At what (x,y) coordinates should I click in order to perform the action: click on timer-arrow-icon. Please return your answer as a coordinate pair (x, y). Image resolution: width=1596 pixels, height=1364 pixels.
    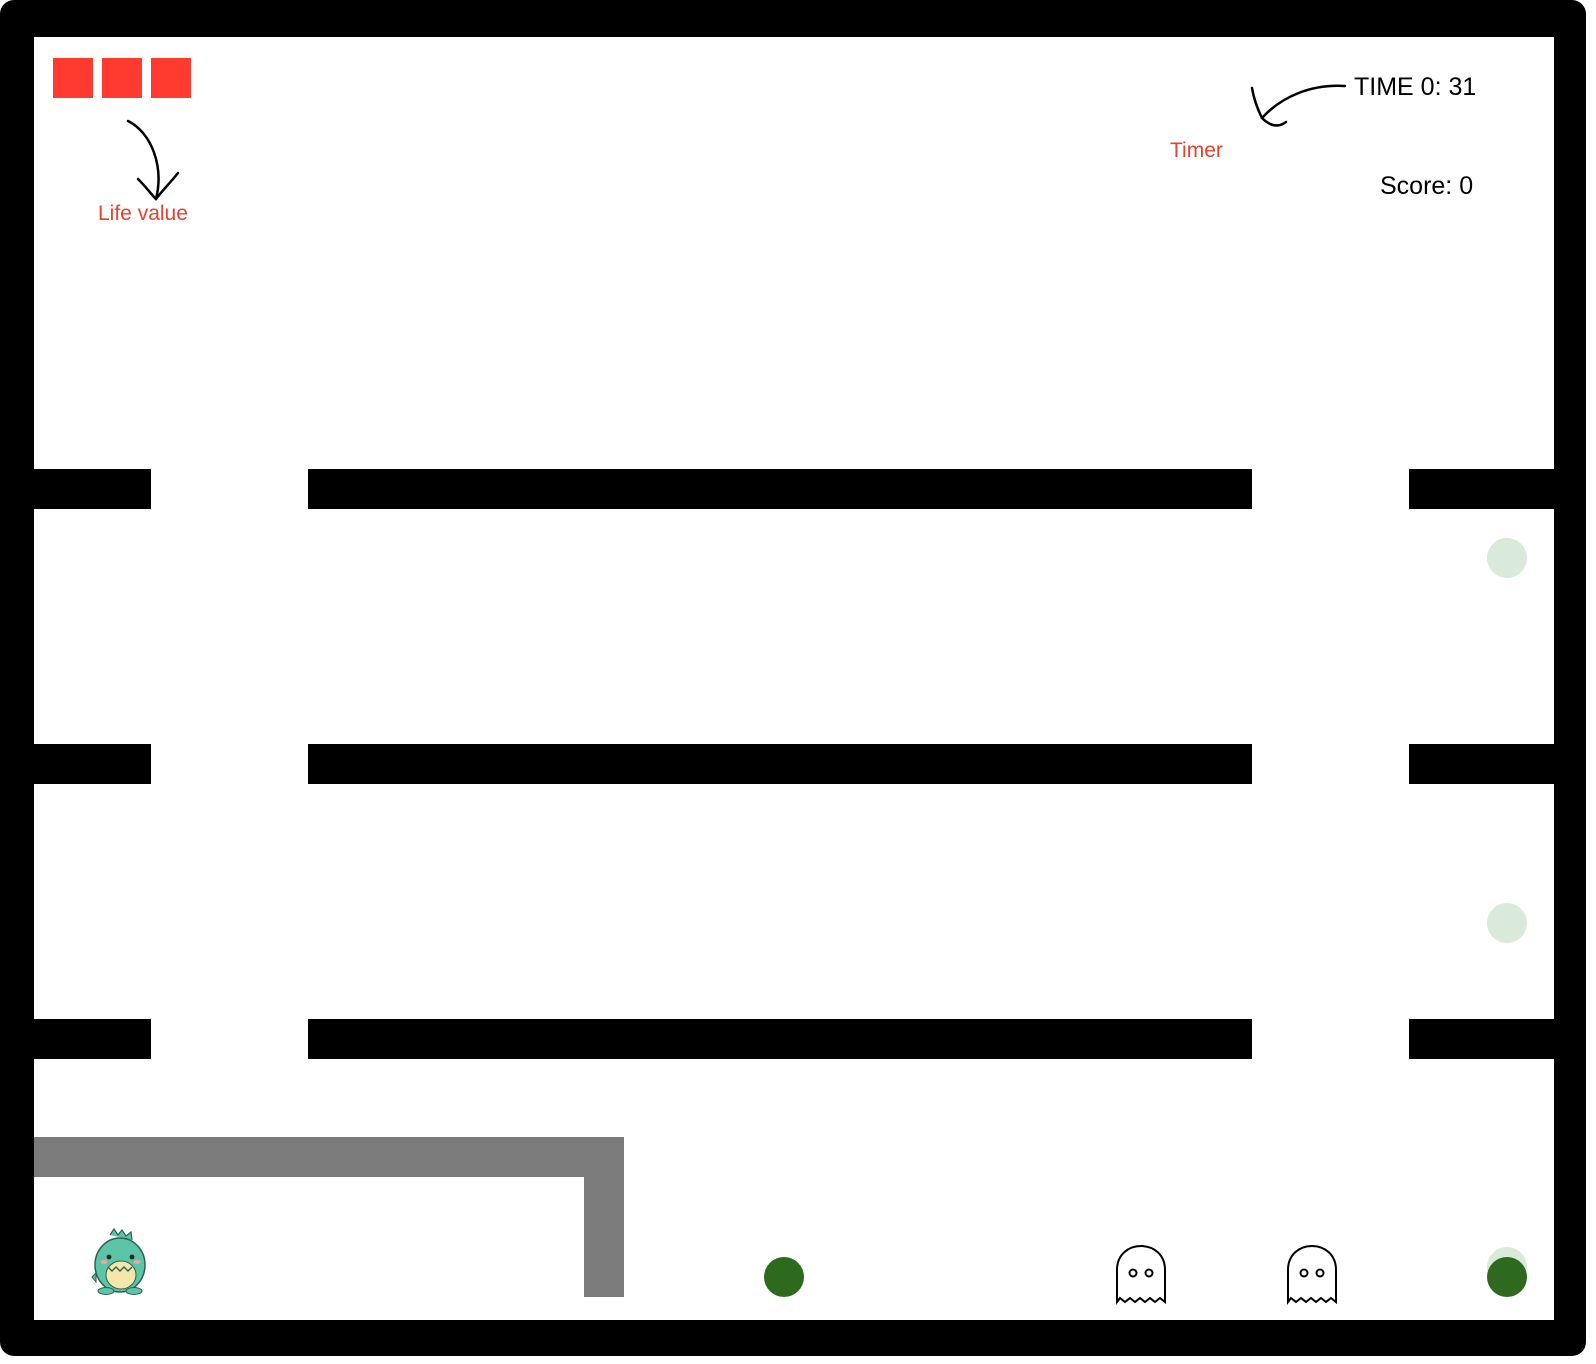
    Looking at the image, I should click on (1298, 105).